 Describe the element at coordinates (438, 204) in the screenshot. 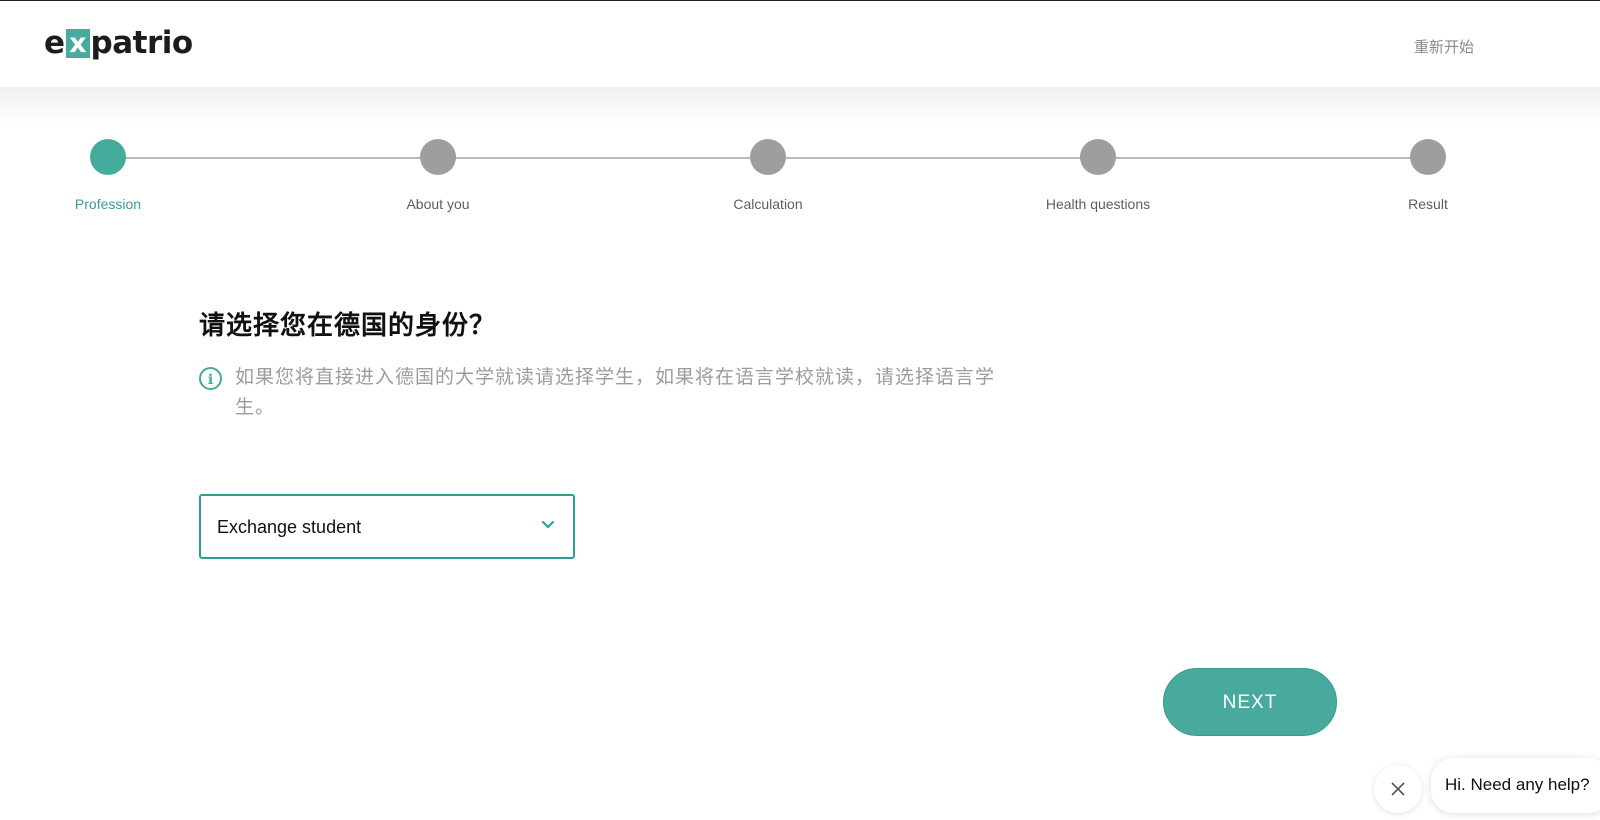

I see `step-label: About you` at that location.